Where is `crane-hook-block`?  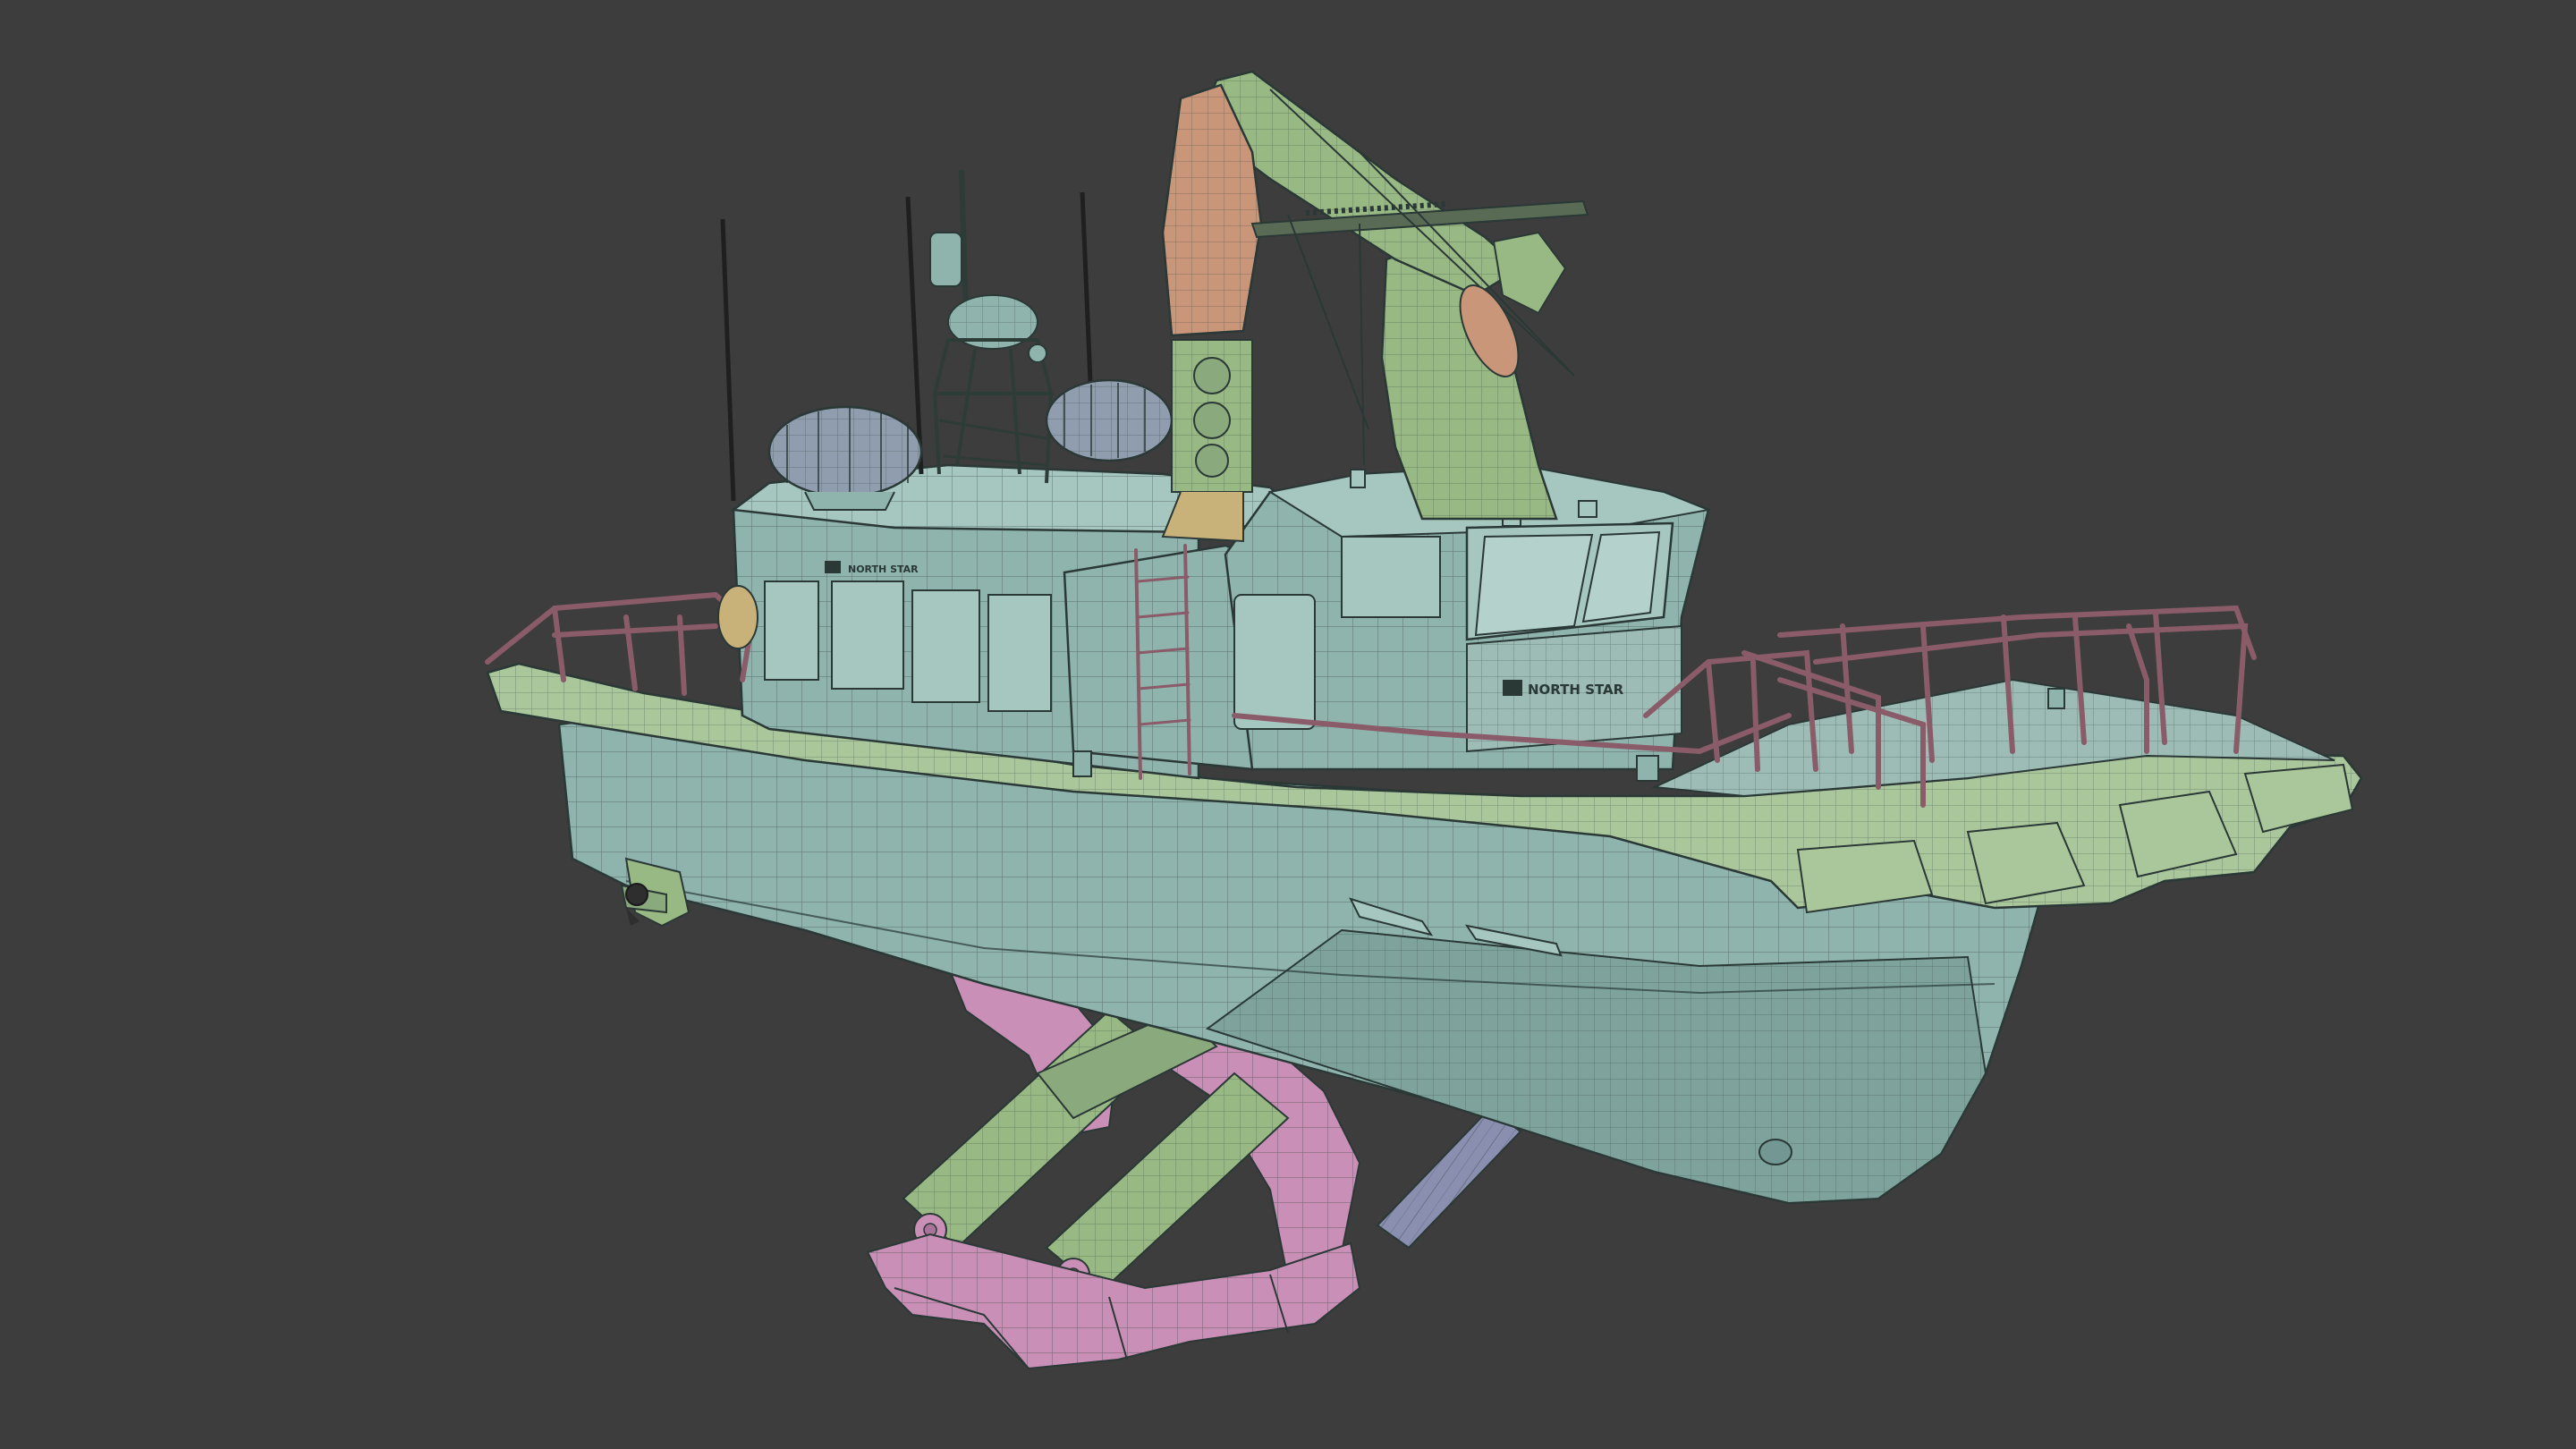
crane-hook-block is located at coordinates (1207, 441).